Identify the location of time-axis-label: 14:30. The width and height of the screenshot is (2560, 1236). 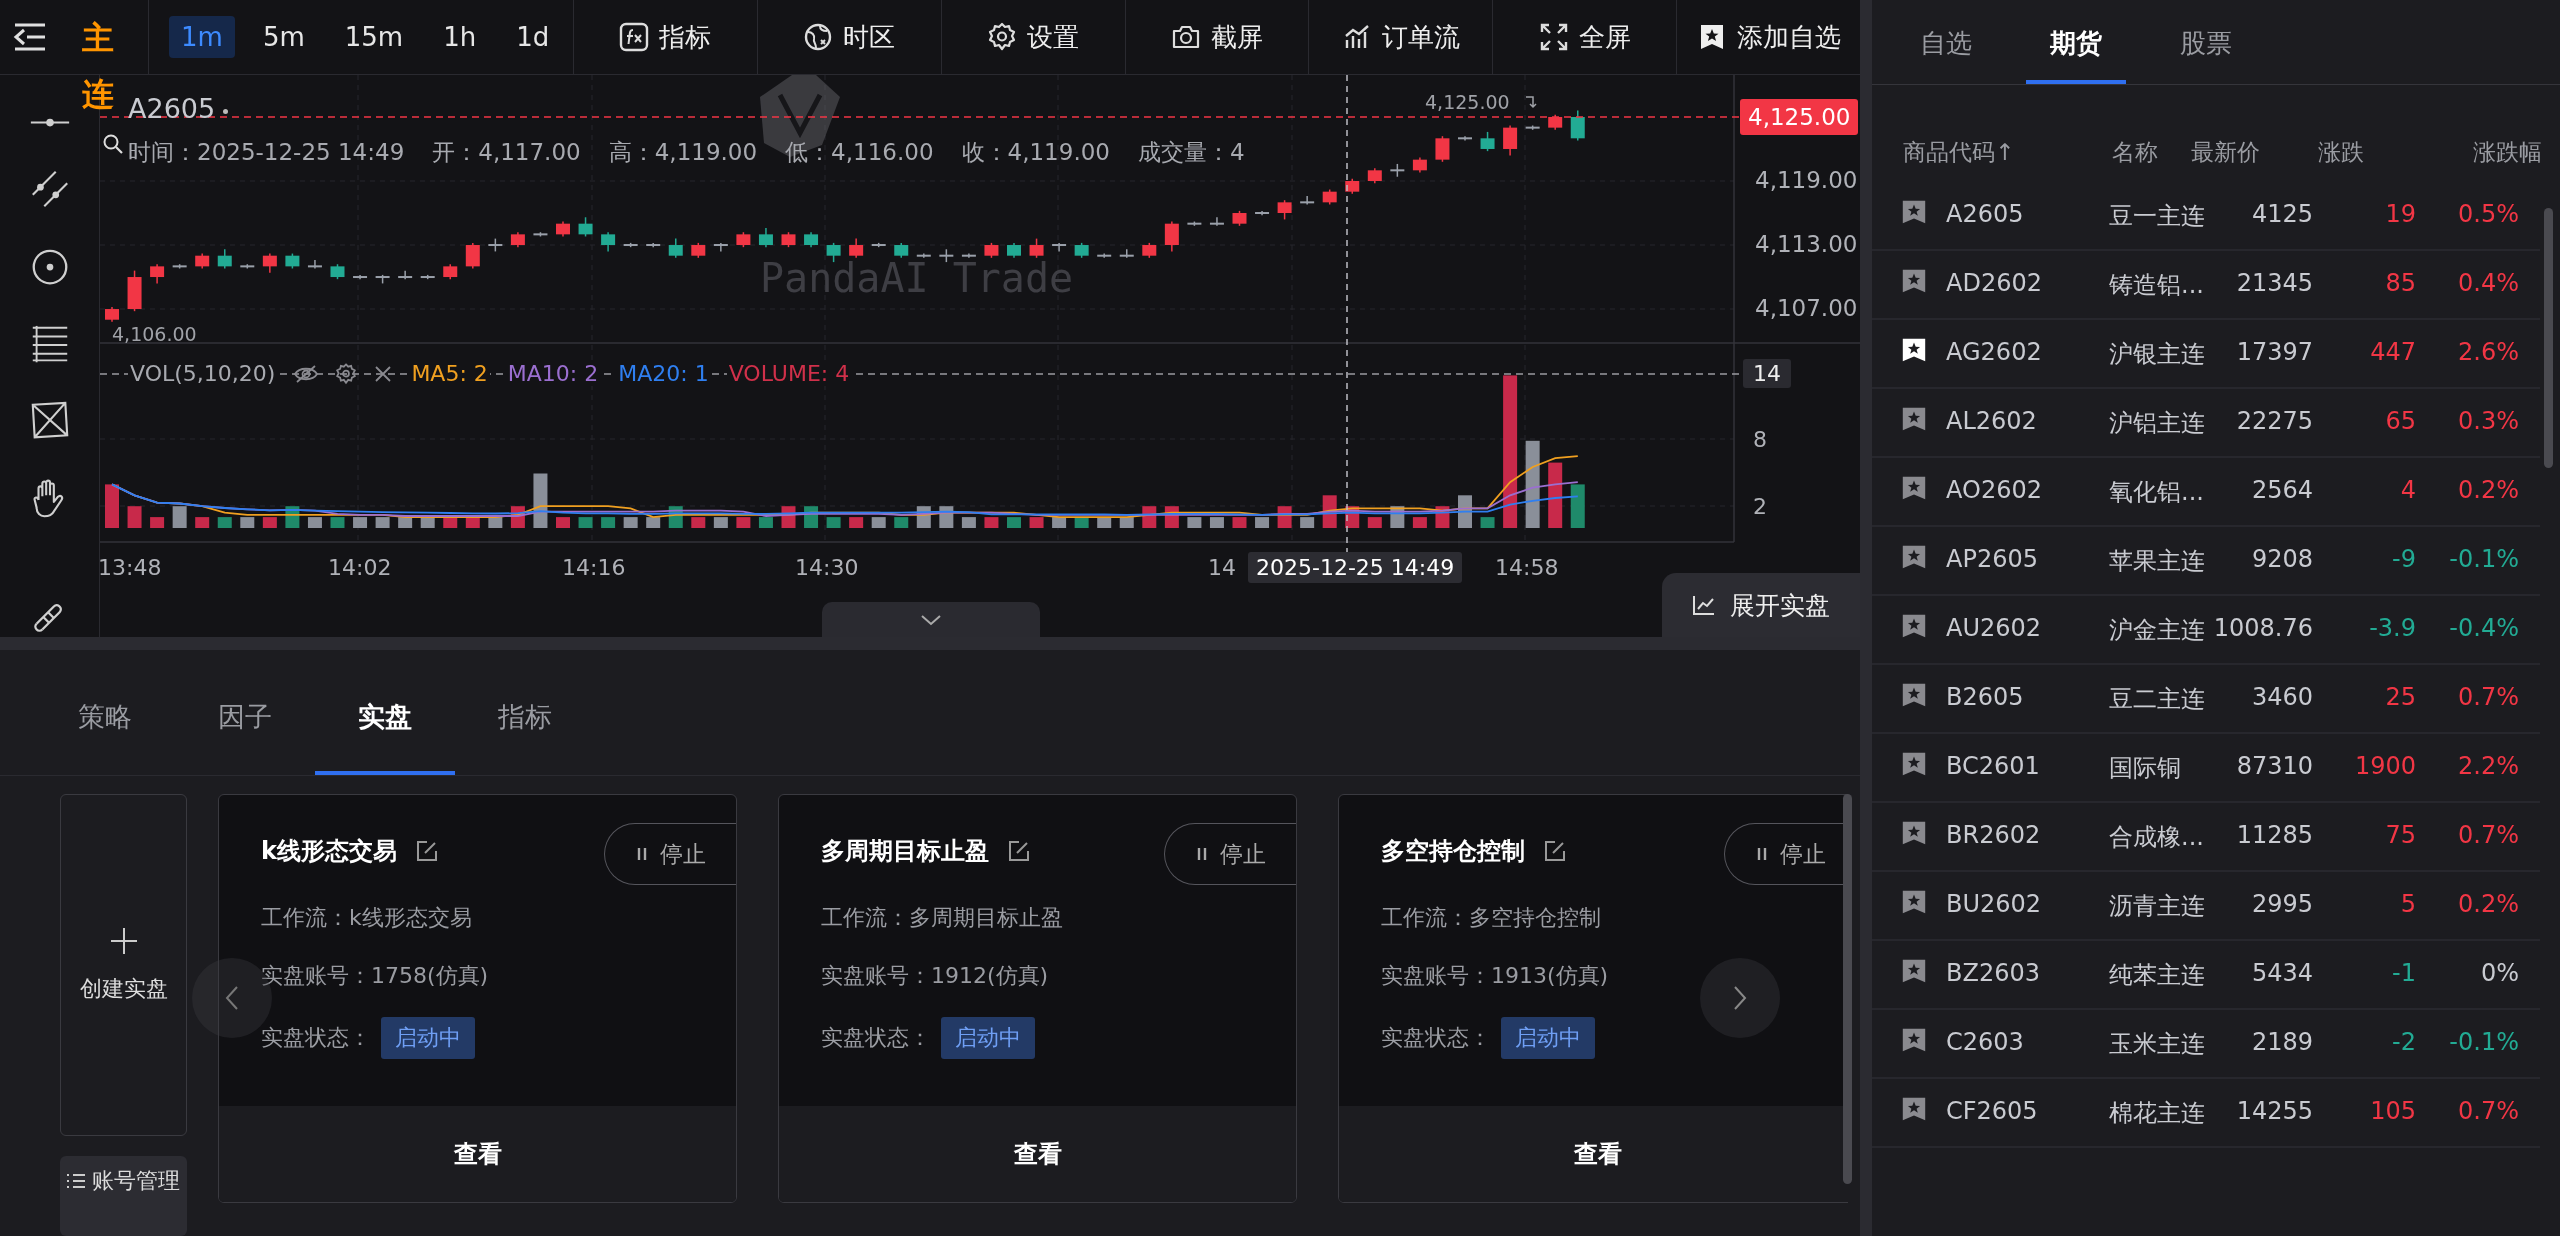
(825, 567).